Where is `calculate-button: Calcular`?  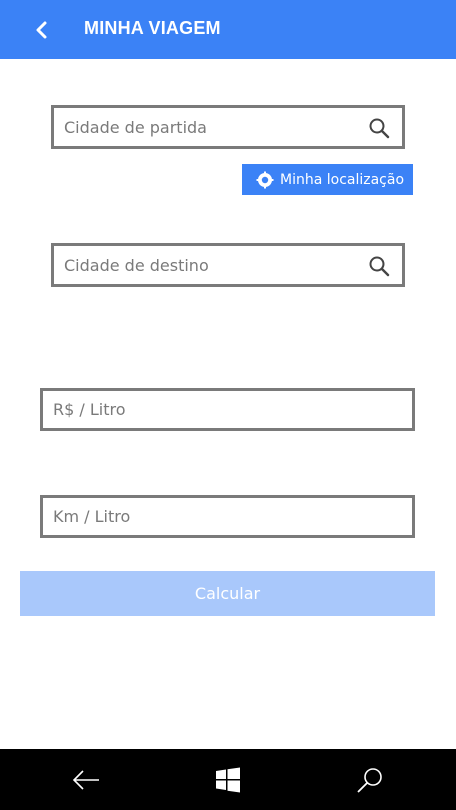
calculate-button: Calcular is located at coordinates (227, 593).